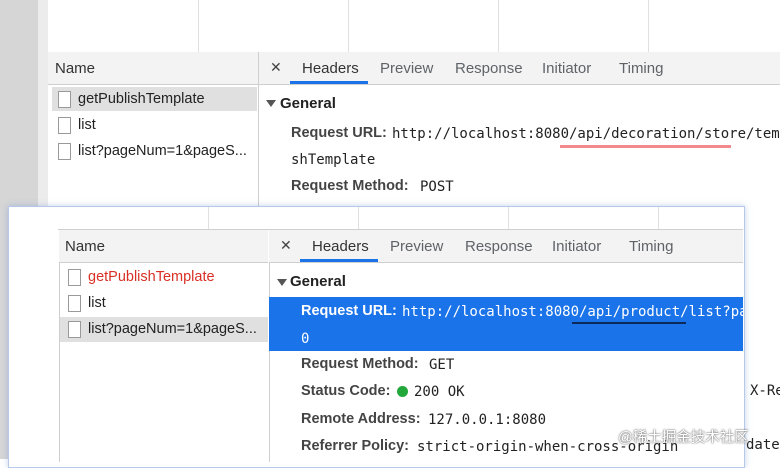 The image size is (780, 468). Describe the element at coordinates (400, 218) in the screenshot. I see `foreground-timeline-overview` at that location.